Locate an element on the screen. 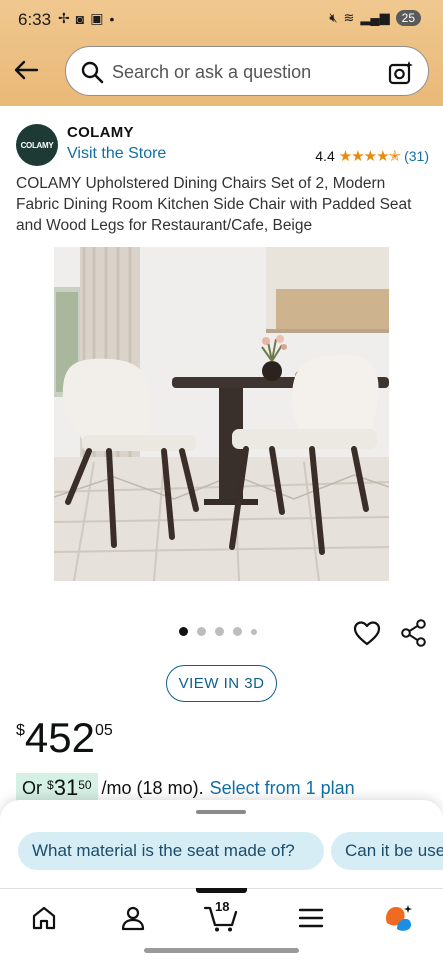 The width and height of the screenshot is (443, 960). price-whole: 452 is located at coordinates (59, 737).